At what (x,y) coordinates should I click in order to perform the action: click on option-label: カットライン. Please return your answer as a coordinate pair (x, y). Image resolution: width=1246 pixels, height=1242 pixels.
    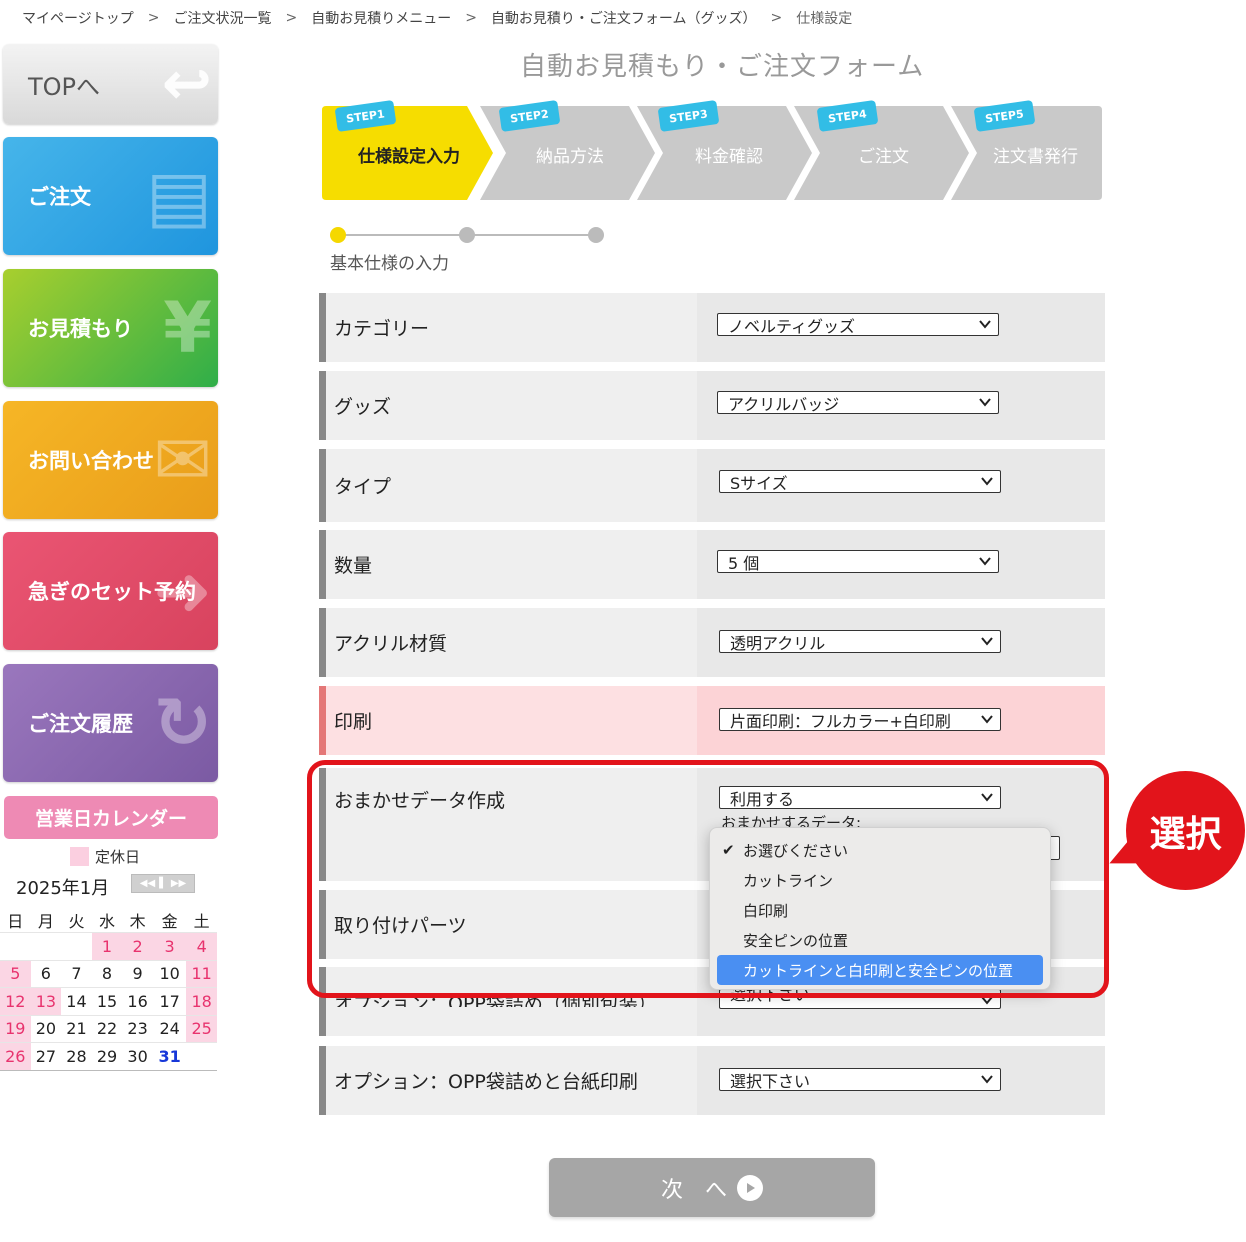
    Looking at the image, I should click on (788, 880).